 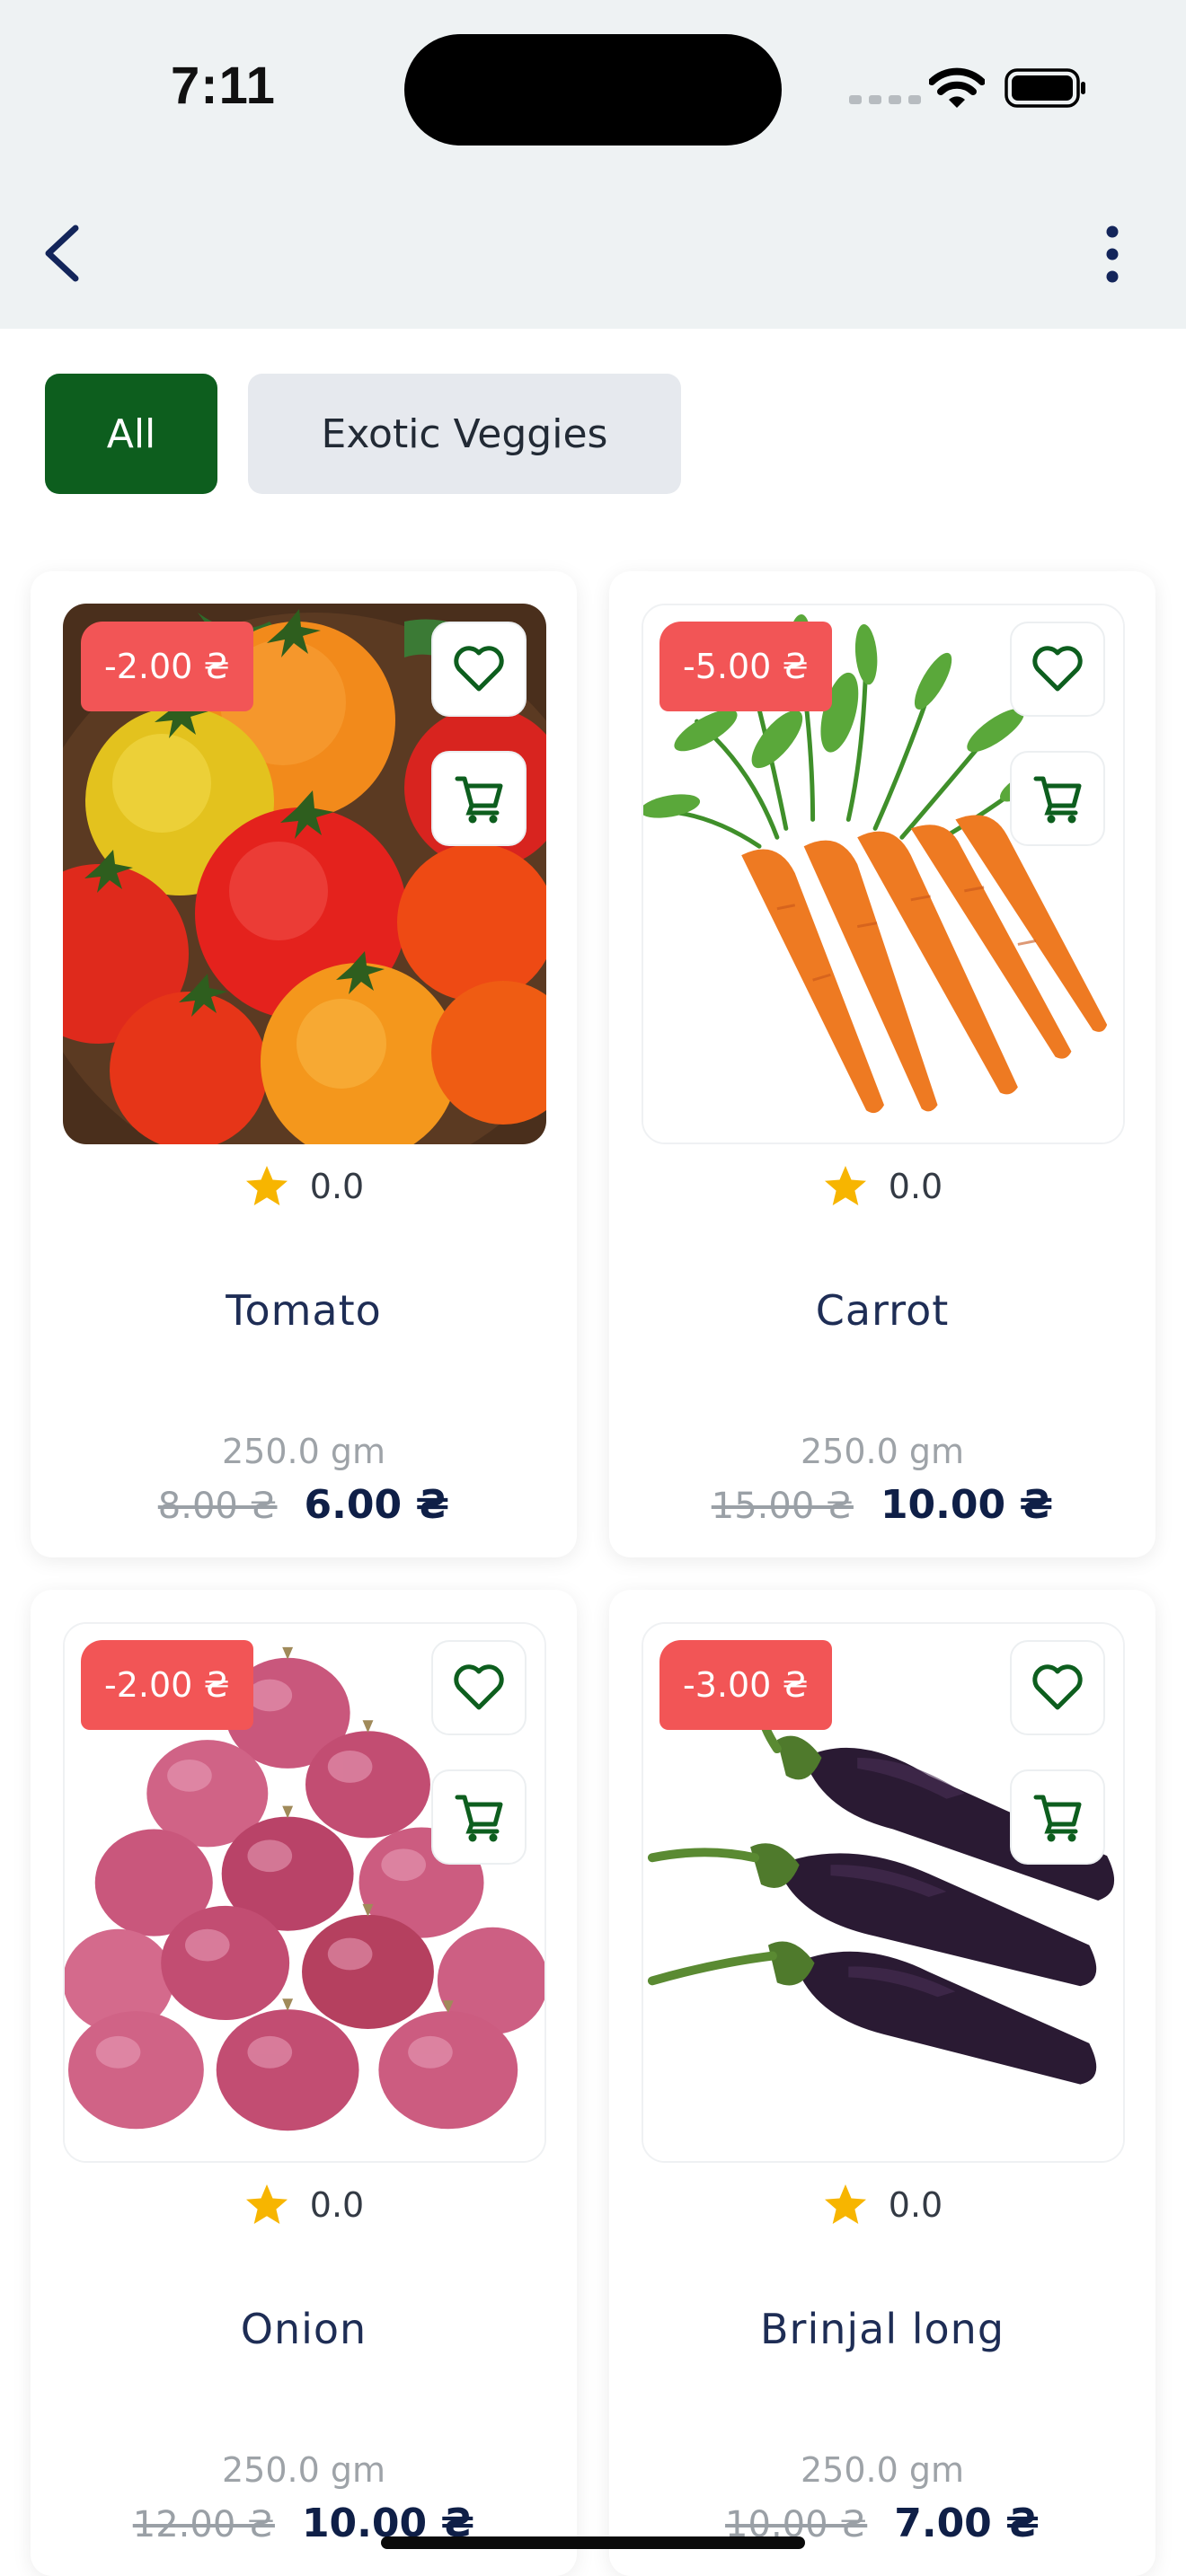 What do you see at coordinates (745, 1685) in the screenshot?
I see `discount-badge: -3.00 ₴` at bounding box center [745, 1685].